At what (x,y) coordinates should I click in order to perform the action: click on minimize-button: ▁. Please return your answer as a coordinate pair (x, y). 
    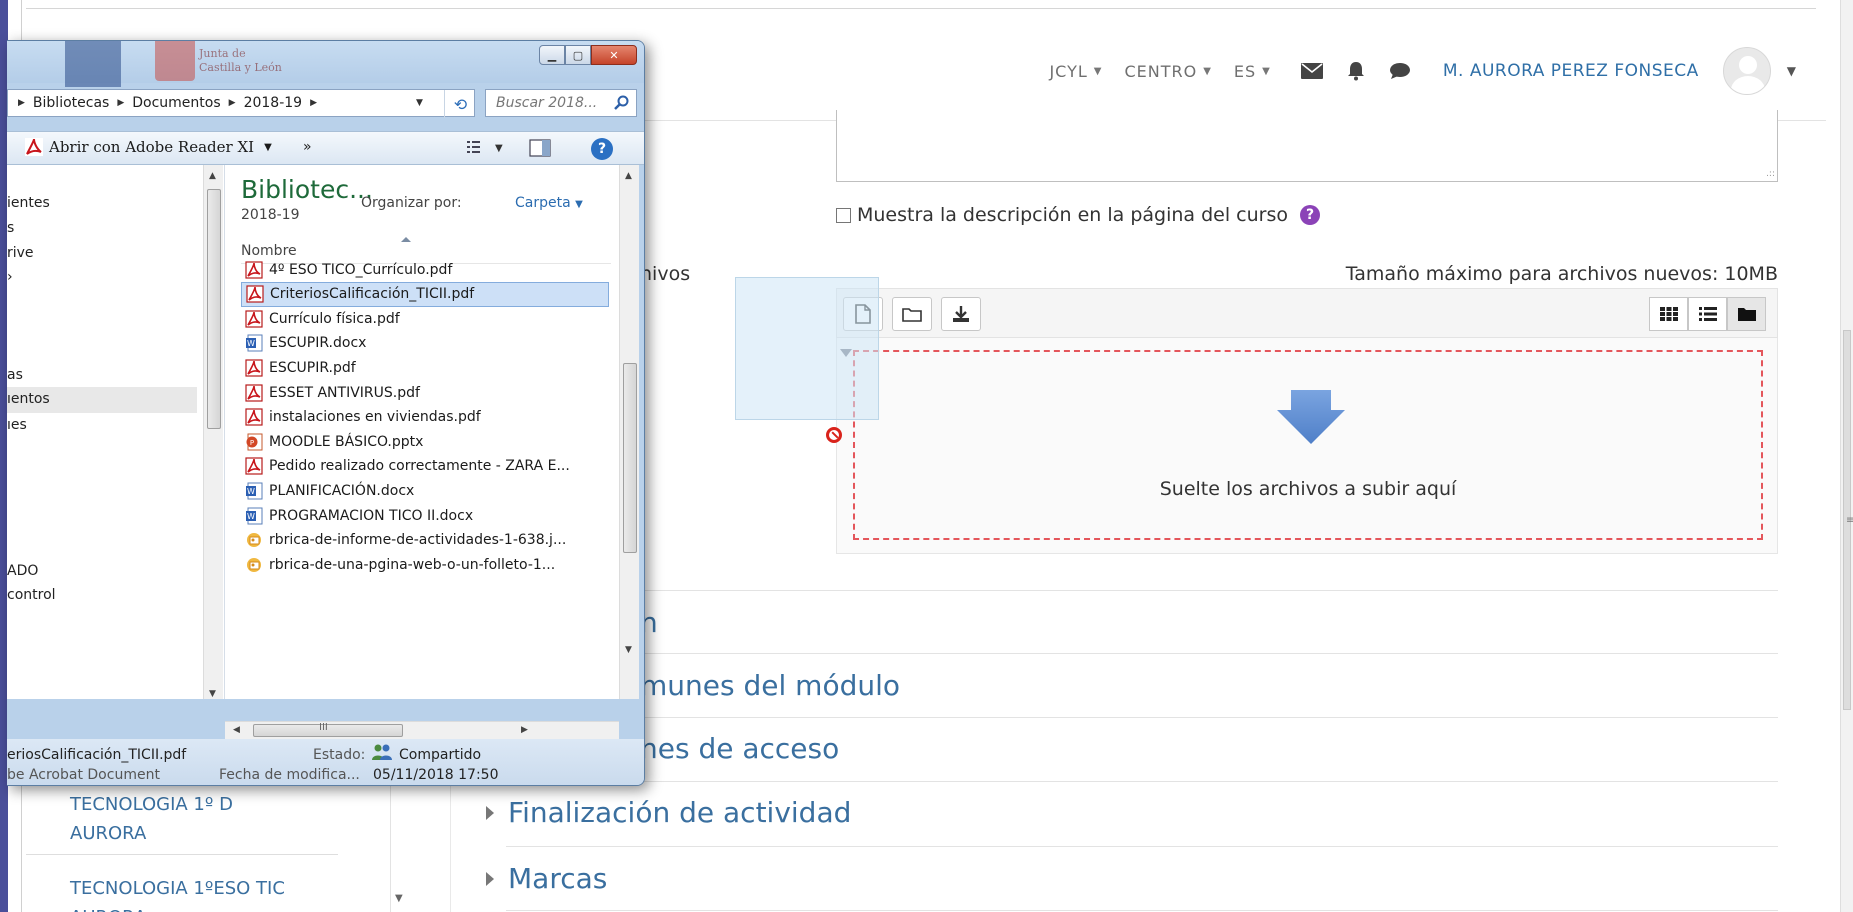
    Looking at the image, I should click on (552, 55).